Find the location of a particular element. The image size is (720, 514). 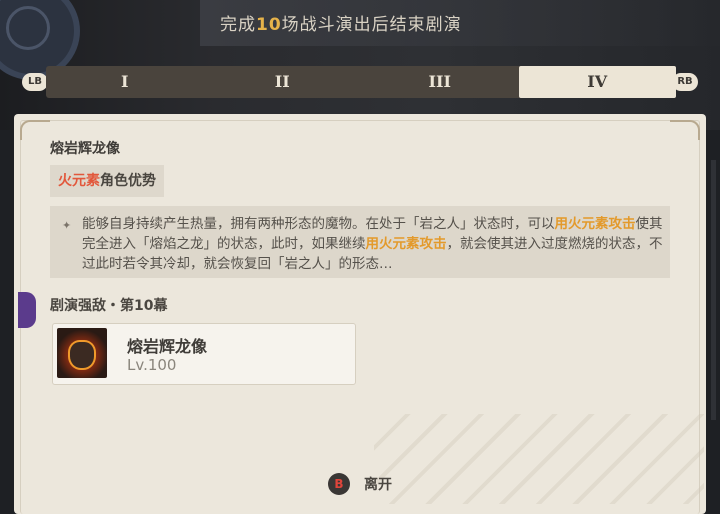

side-scrollbar is located at coordinates (713, 290).